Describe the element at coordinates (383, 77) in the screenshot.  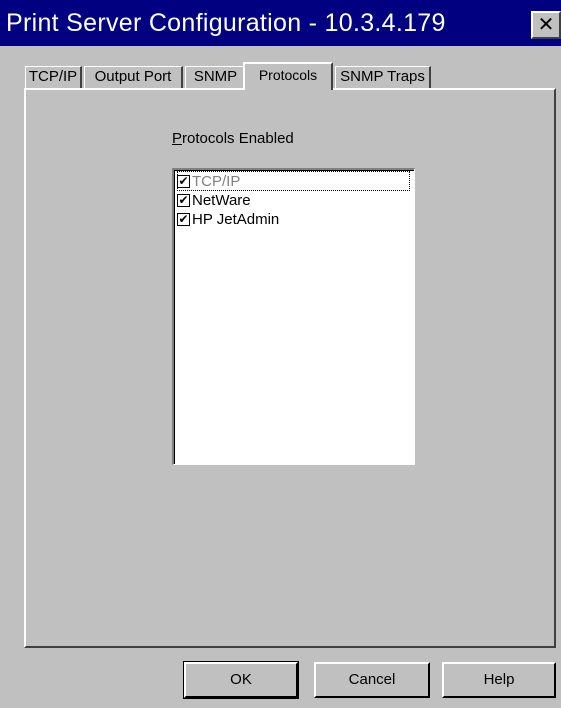
I see `tab-snmp-traps: SNMP Traps` at that location.